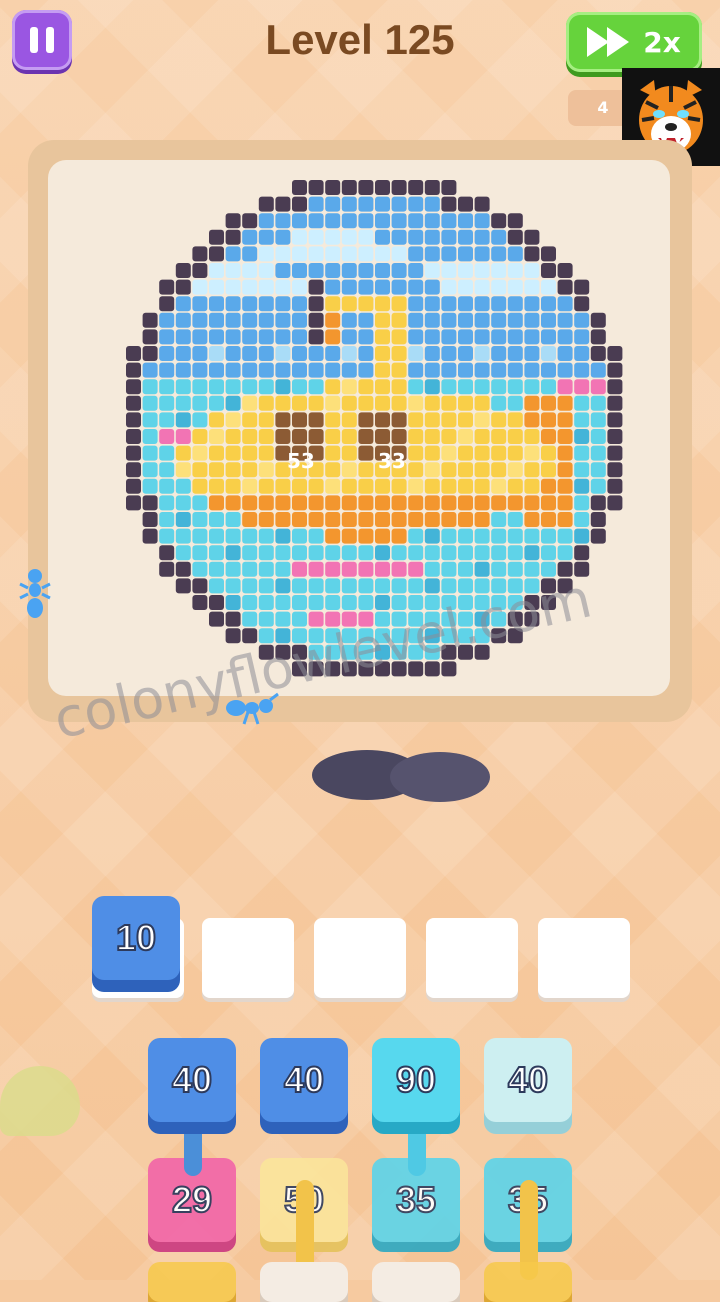  I want to click on speed-button: 2x, so click(634, 42).